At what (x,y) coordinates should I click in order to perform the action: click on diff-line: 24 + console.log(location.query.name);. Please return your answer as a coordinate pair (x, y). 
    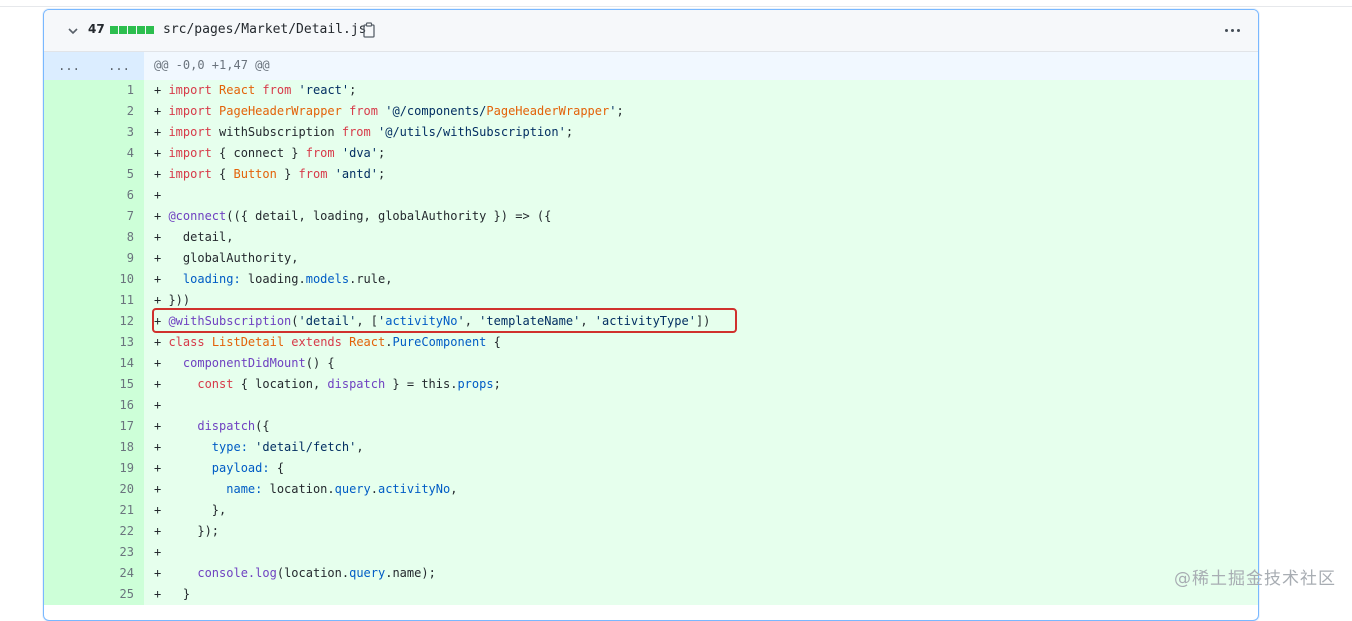
    Looking at the image, I should click on (651, 573).